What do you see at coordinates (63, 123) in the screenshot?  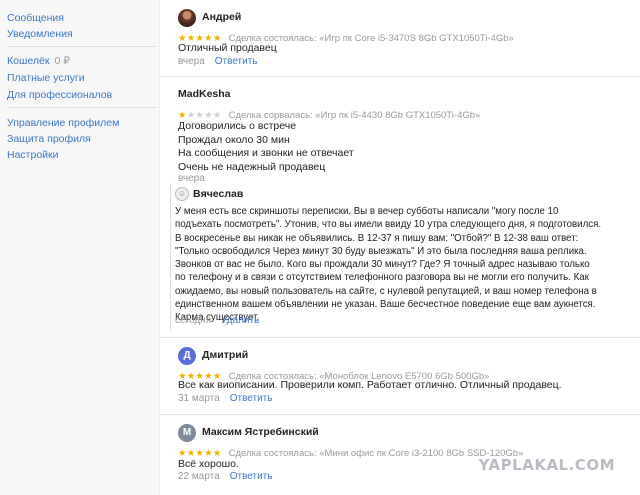 I see `sidebar-link-manage-profile: Управление профилем` at bounding box center [63, 123].